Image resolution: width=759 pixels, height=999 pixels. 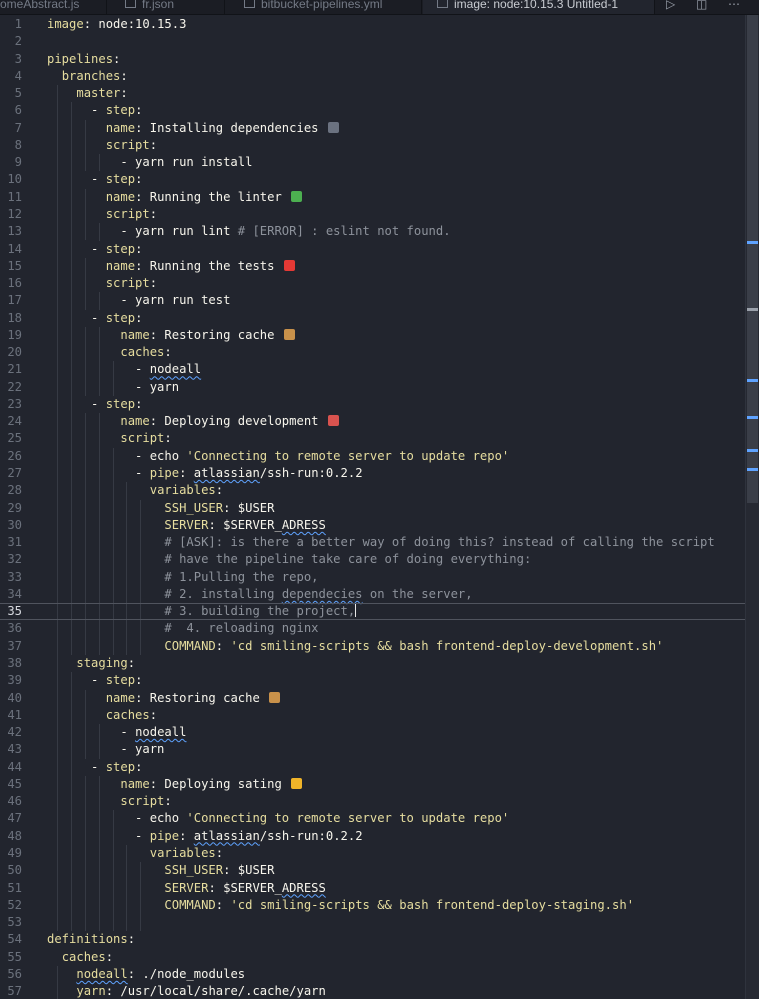 I want to click on code-text: caches:, so click(x=102, y=715).